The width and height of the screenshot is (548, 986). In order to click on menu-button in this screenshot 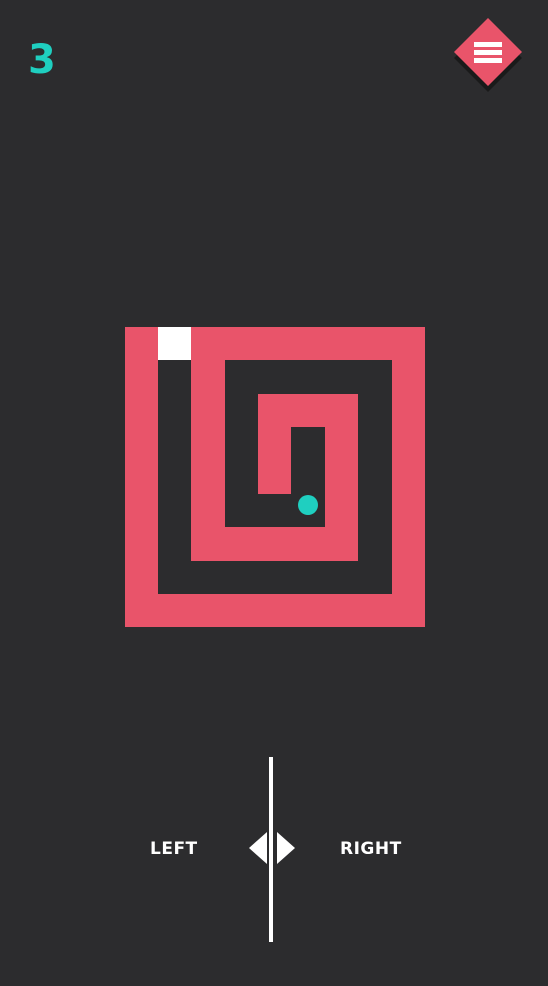, I will do `click(490, 57)`.